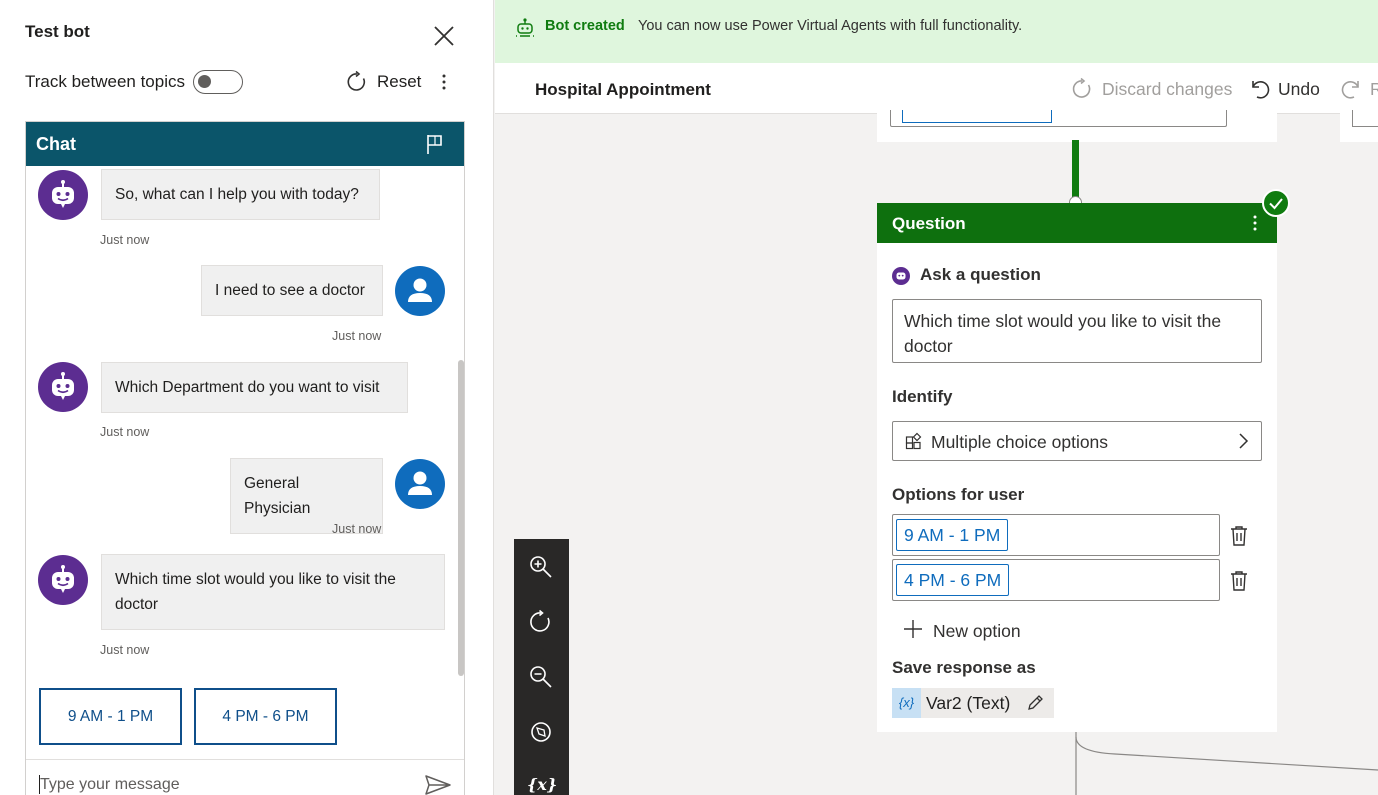 The height and width of the screenshot is (795, 1378). Describe the element at coordinates (1077, 126) in the screenshot. I see `previous-node` at that location.